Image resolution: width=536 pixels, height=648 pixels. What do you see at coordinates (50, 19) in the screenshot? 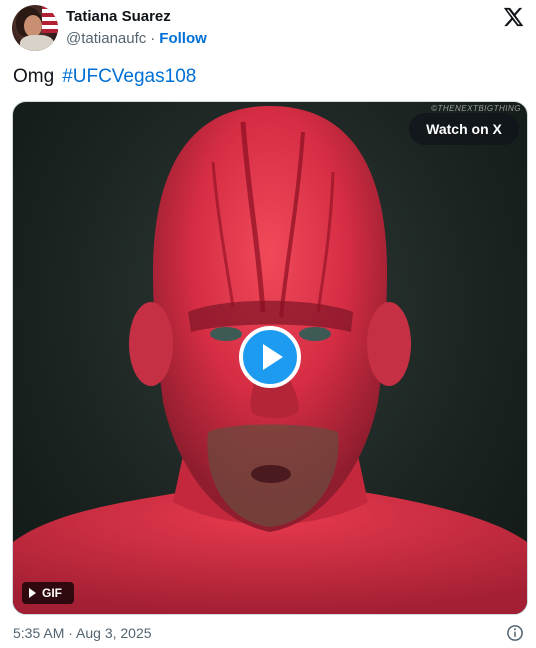
I see `flag-graphic` at bounding box center [50, 19].